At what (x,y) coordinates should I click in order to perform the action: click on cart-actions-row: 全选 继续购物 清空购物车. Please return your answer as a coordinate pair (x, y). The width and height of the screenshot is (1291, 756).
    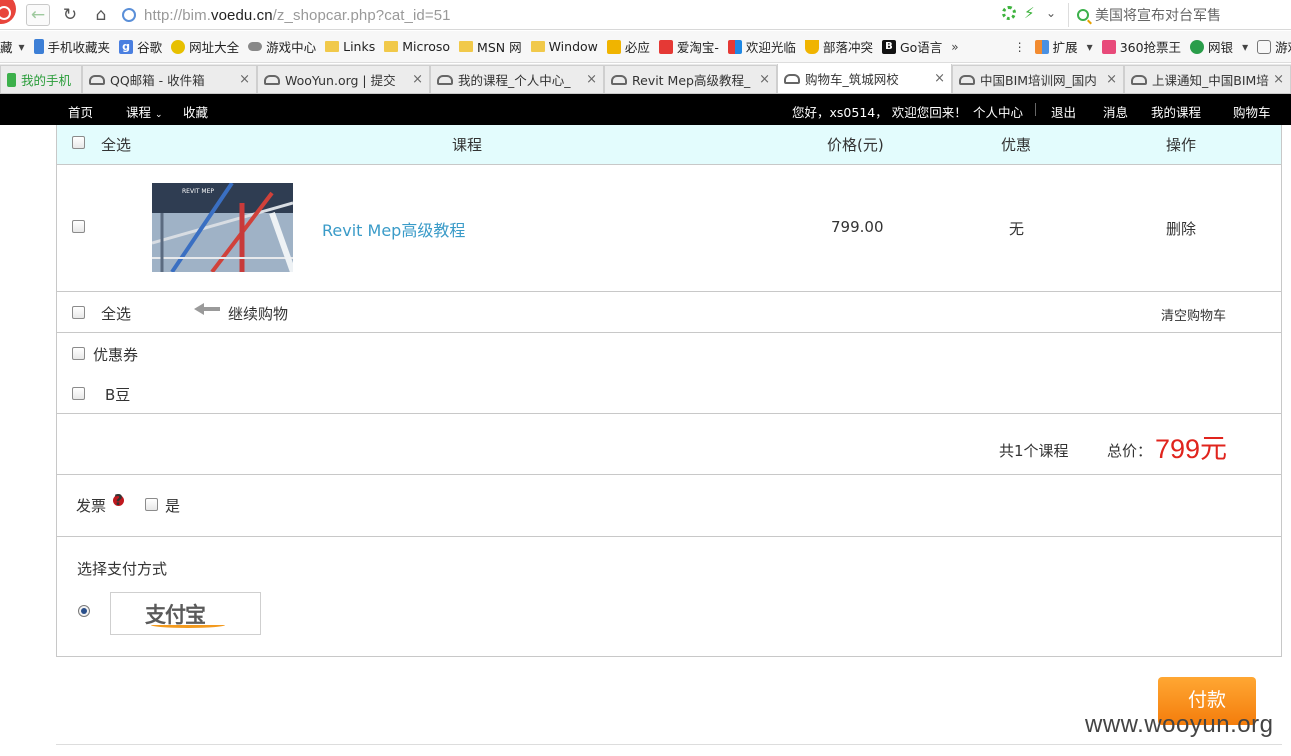
    Looking at the image, I should click on (669, 312).